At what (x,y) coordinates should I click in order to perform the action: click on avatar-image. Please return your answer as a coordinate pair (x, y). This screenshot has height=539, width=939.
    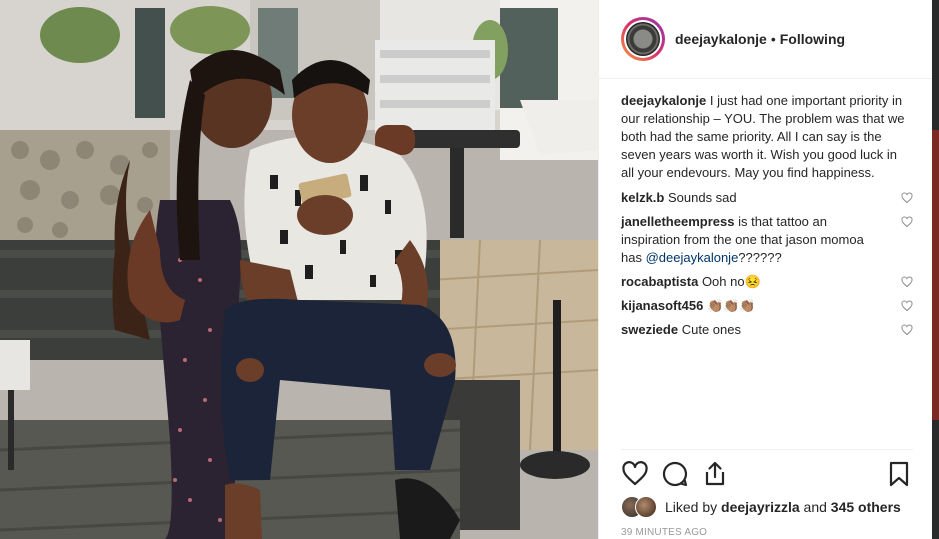
    Looking at the image, I should click on (643, 39).